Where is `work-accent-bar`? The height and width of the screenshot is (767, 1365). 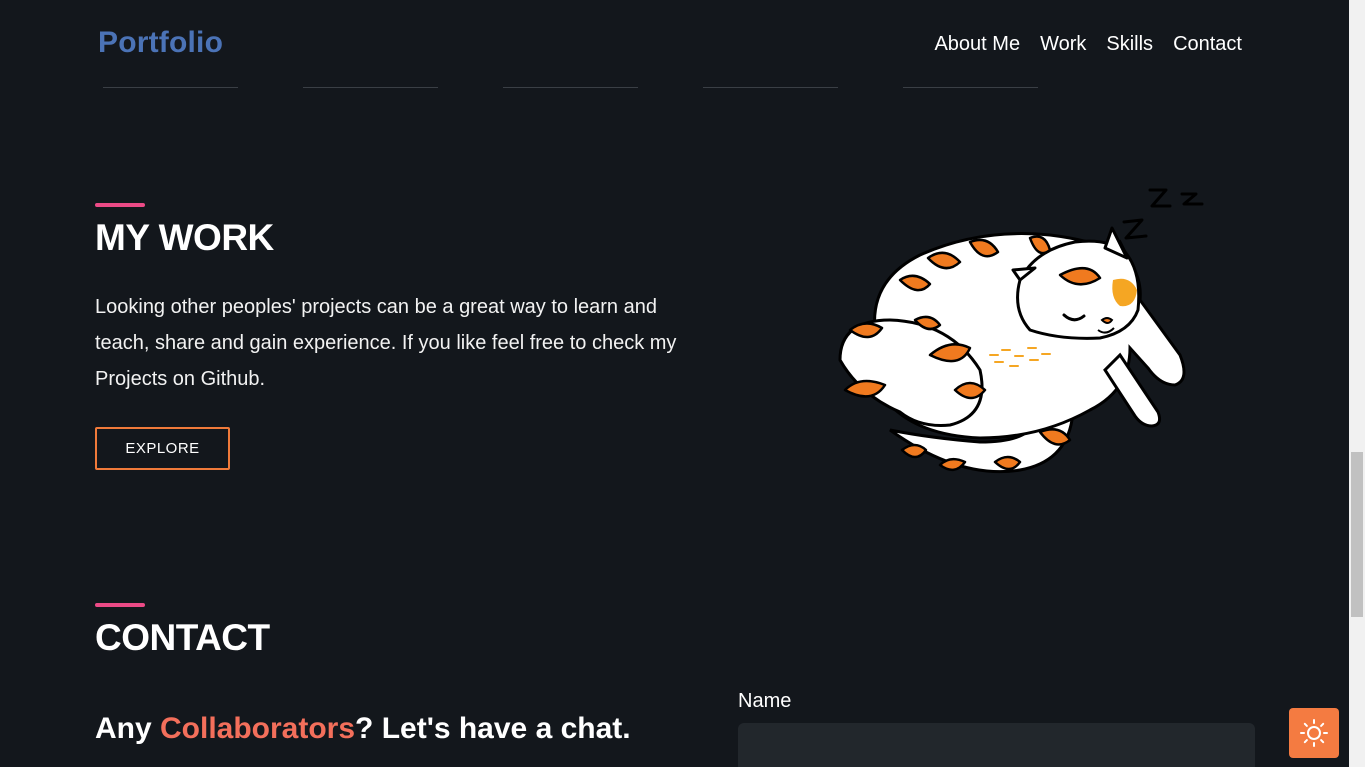 work-accent-bar is located at coordinates (120, 205).